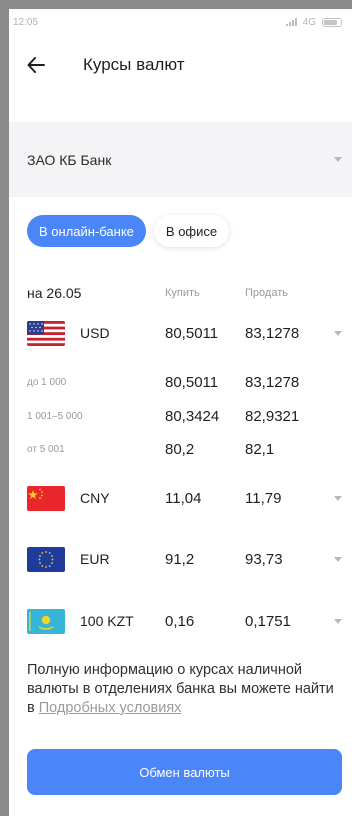 The image size is (352, 816). What do you see at coordinates (95, 333) in the screenshot?
I see `currency-code: USD` at bounding box center [95, 333].